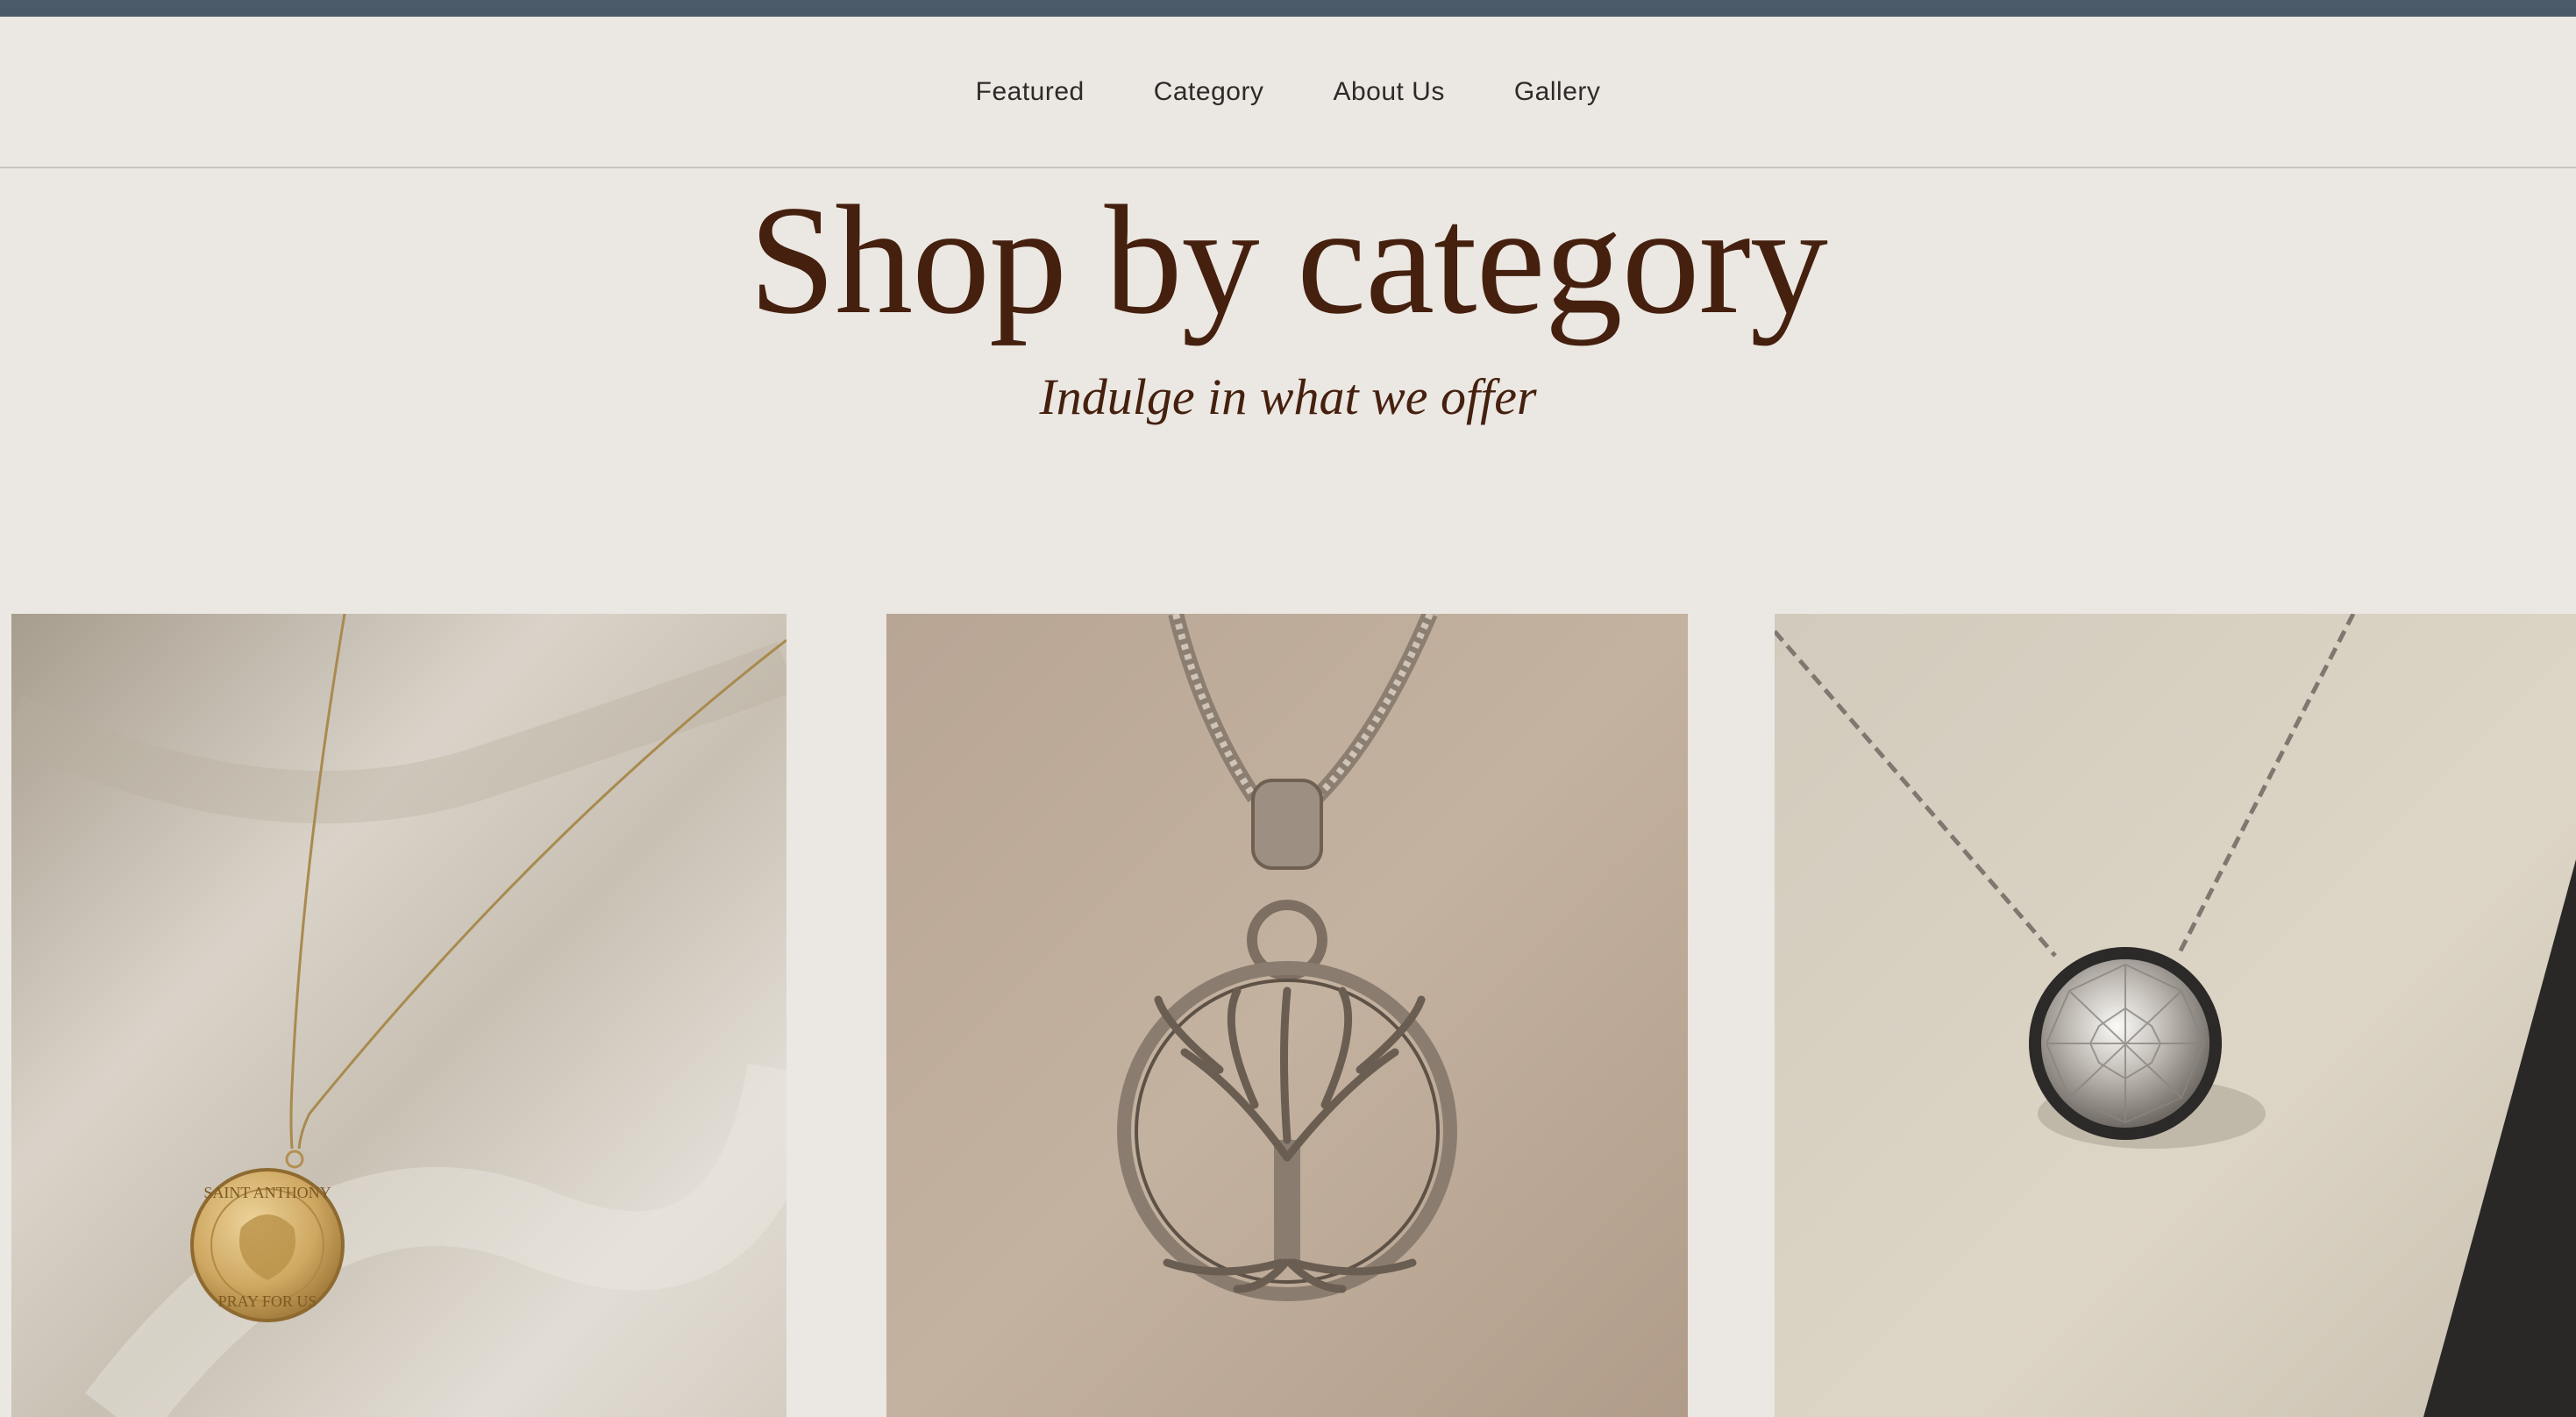  Describe the element at coordinates (267, 1301) in the screenshot. I see `medal-engraving-bottom: PRAY FOR US` at that location.